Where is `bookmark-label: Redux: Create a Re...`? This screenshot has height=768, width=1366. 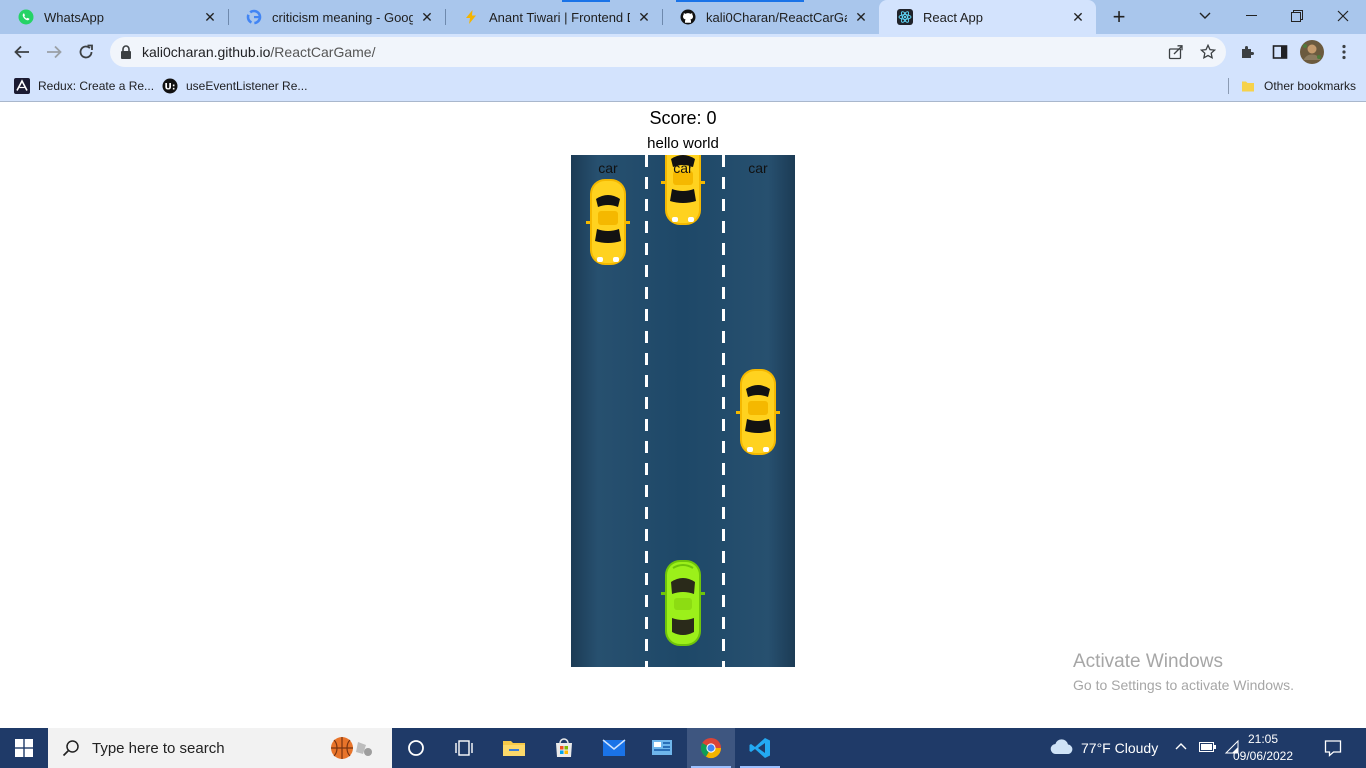
bookmark-label: Redux: Create a Re... is located at coordinates (96, 86).